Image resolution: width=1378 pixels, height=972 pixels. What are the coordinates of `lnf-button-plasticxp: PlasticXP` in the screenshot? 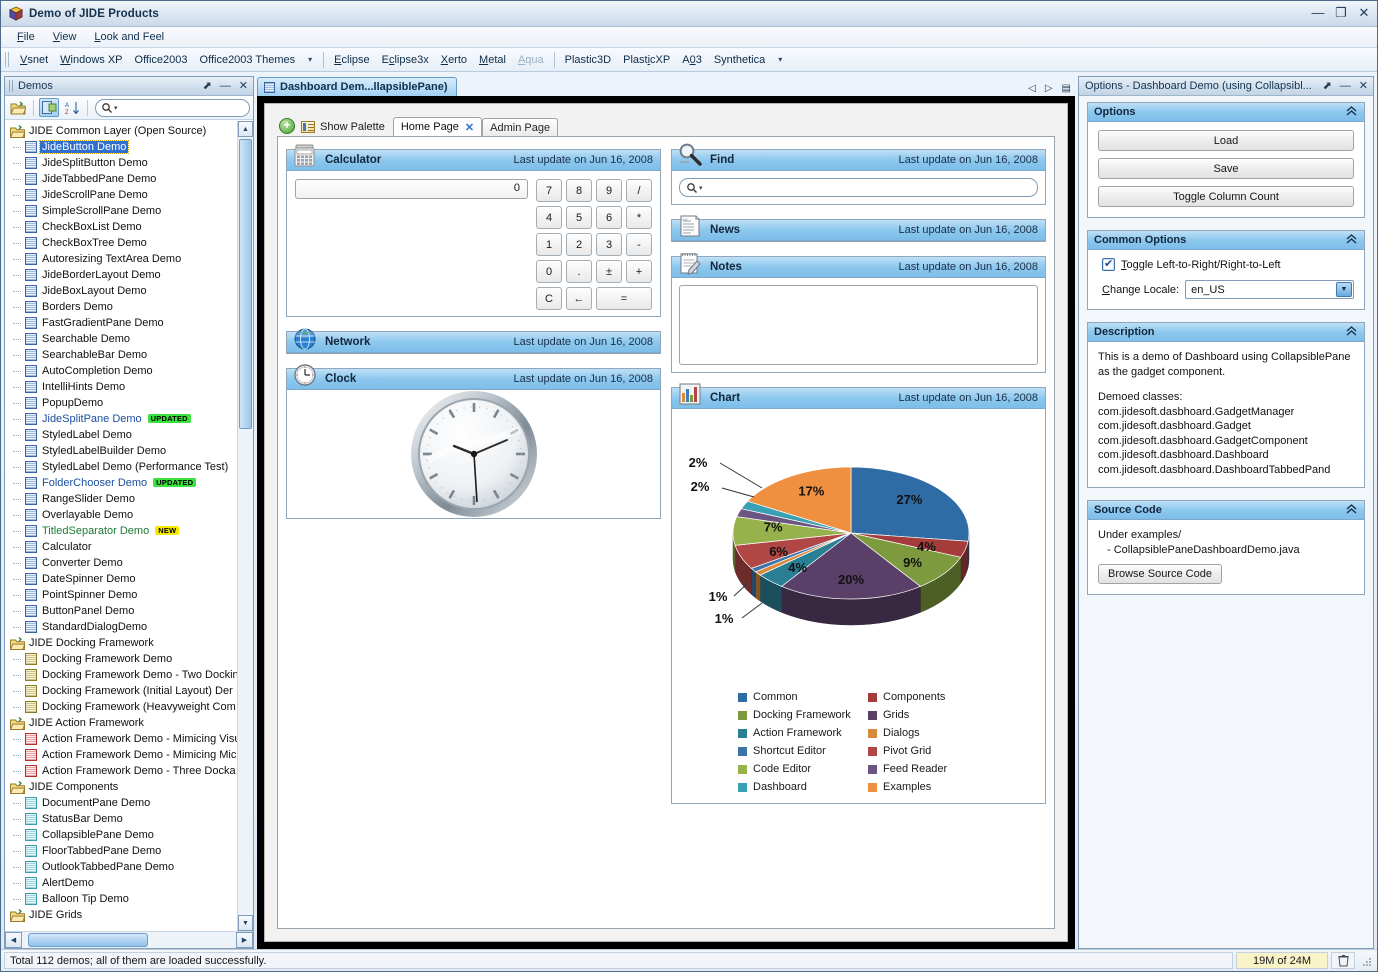 It's located at (646, 60).